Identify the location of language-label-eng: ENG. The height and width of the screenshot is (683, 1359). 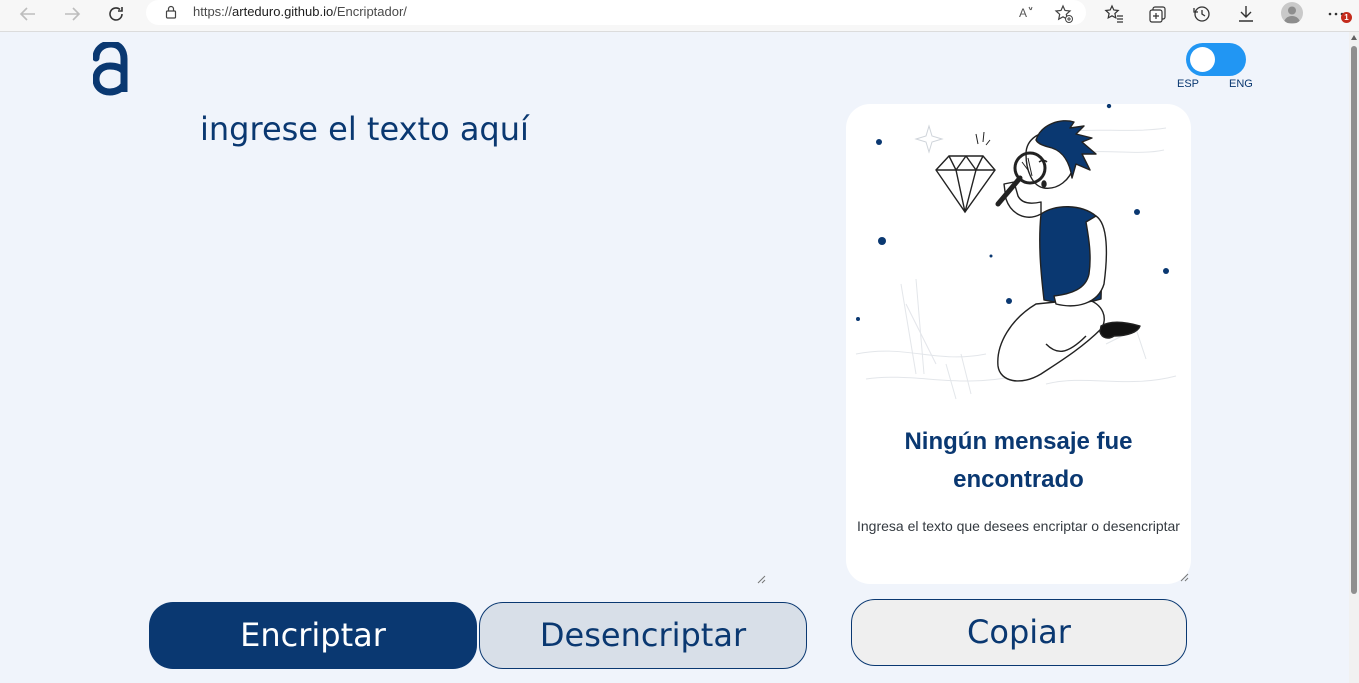
(1241, 84).